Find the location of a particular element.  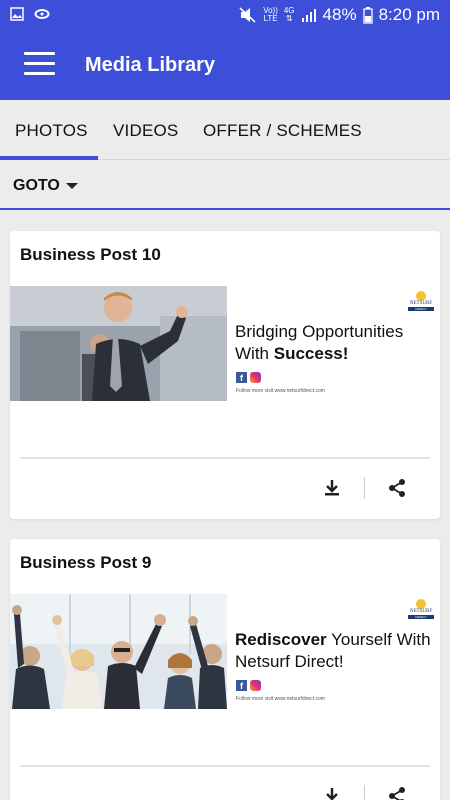

goto-dropdown: GOTO is located at coordinates (45, 186).